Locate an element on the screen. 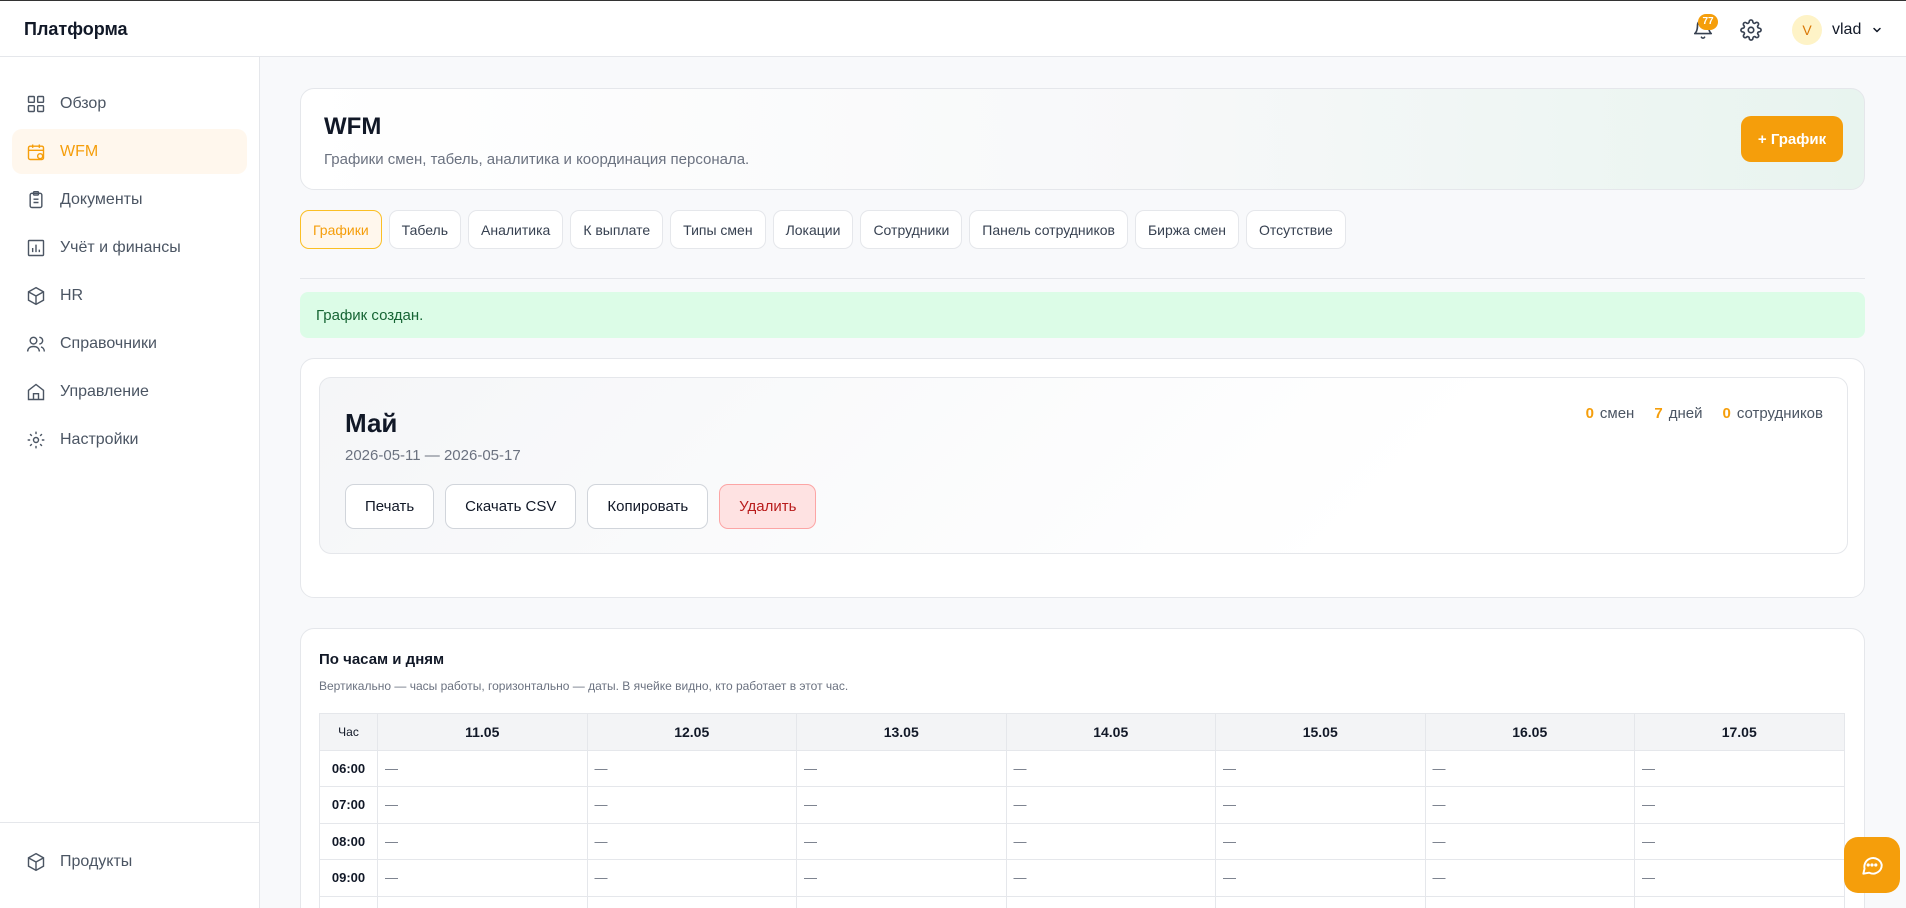 The height and width of the screenshot is (908, 1906). schedule-title: Май is located at coordinates (371, 423).